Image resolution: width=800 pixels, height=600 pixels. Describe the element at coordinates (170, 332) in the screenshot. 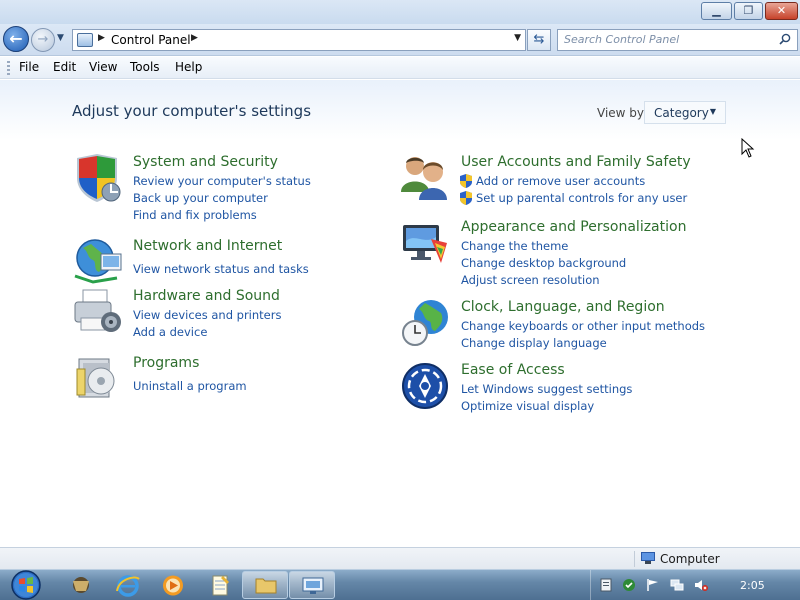

I see `category-link: Add a device` at that location.